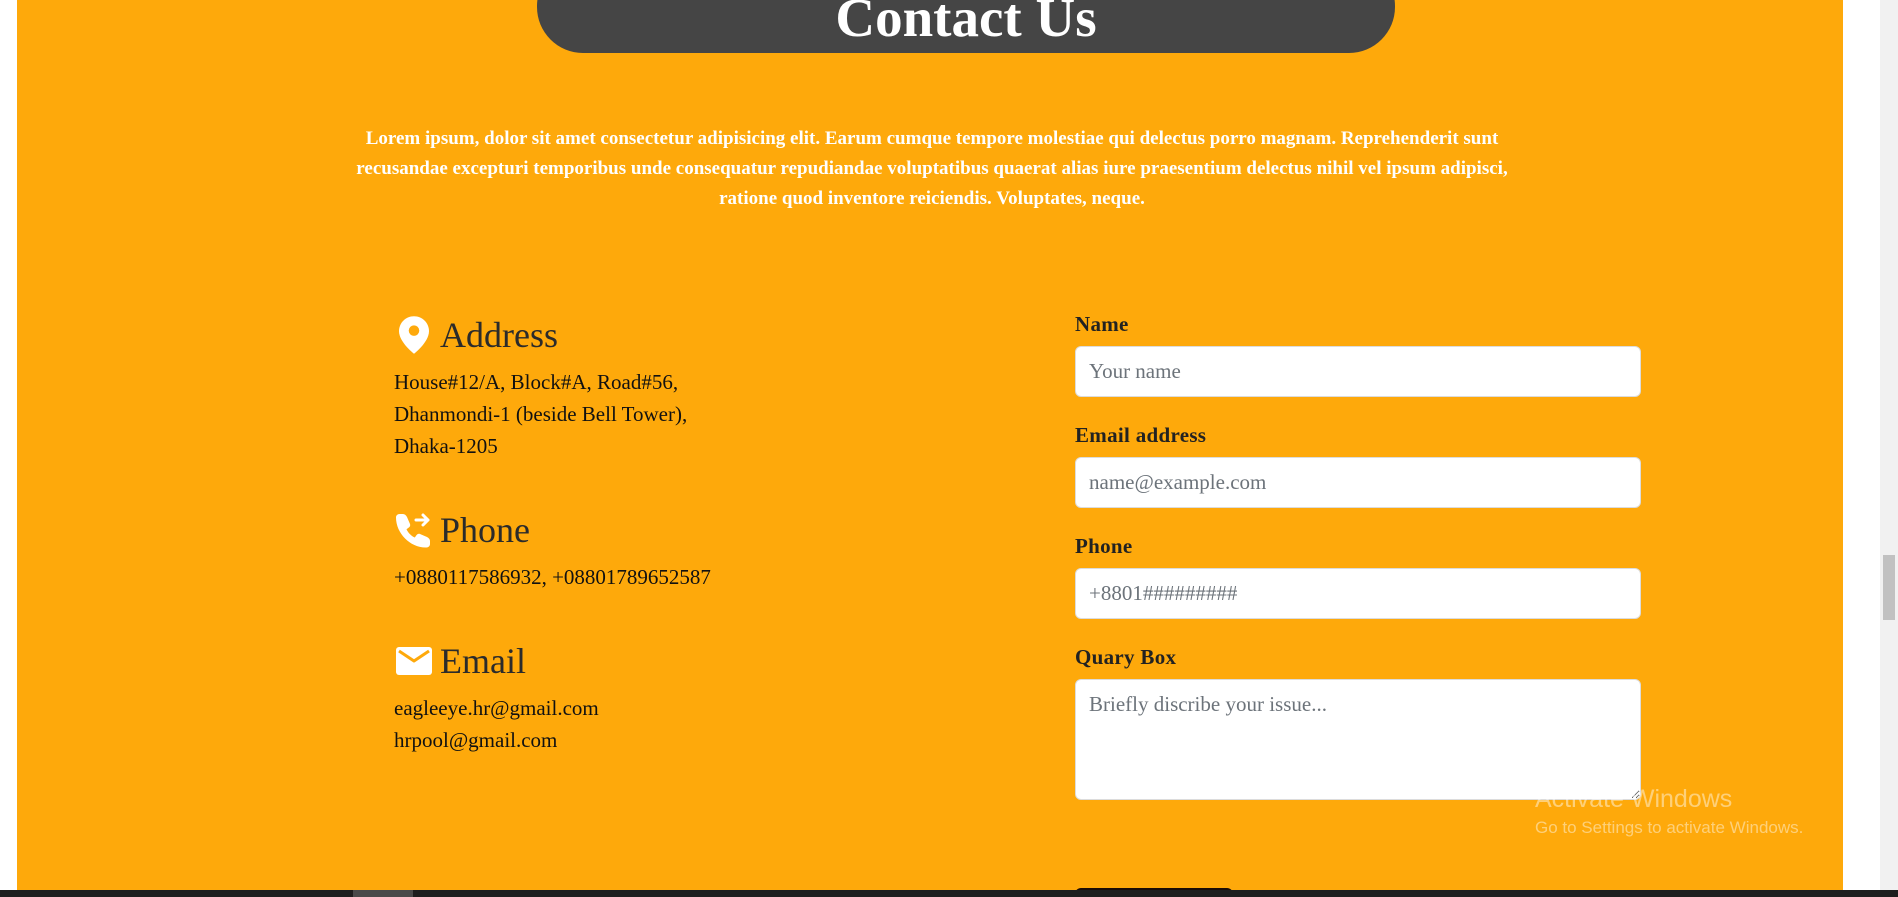  Describe the element at coordinates (1141, 435) in the screenshot. I see `email-label: Email address` at that location.